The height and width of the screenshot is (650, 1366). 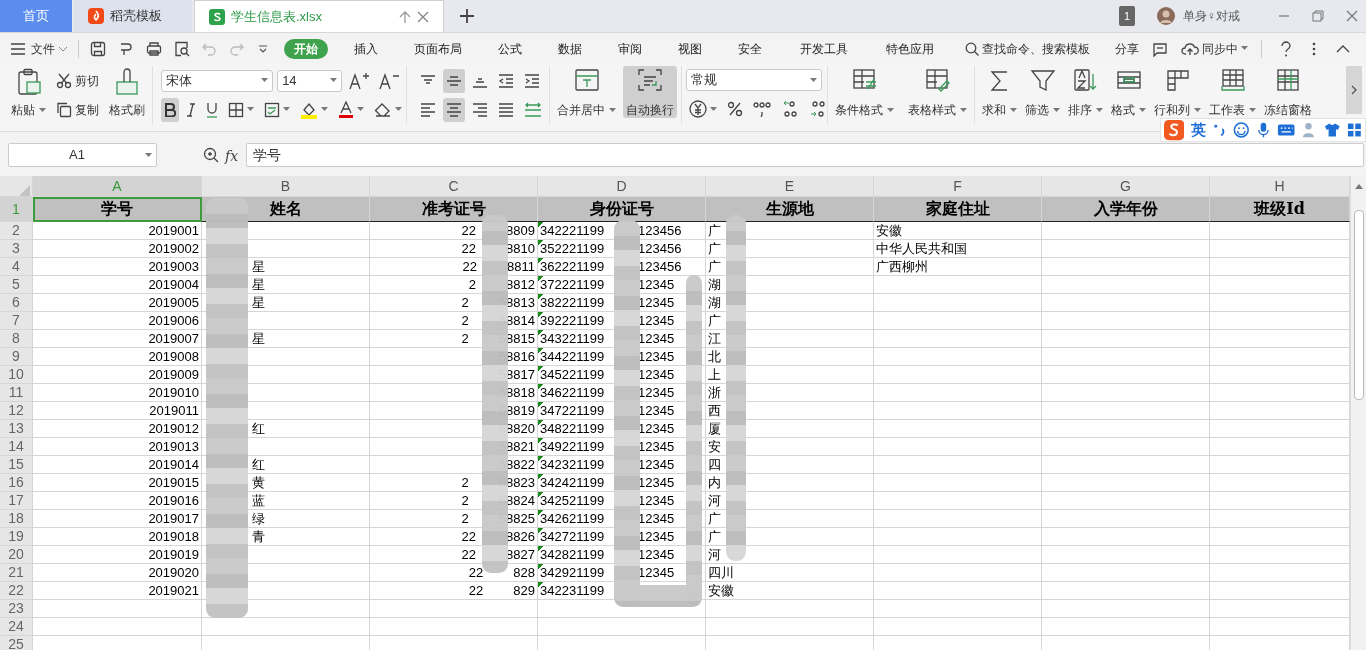 What do you see at coordinates (170, 109) in the screenshot?
I see `bold-button` at bounding box center [170, 109].